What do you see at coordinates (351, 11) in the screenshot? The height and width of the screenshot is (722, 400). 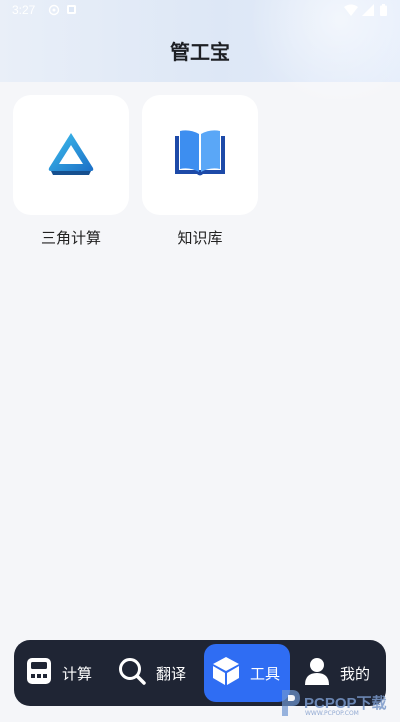 I see `wifi-icon` at bounding box center [351, 11].